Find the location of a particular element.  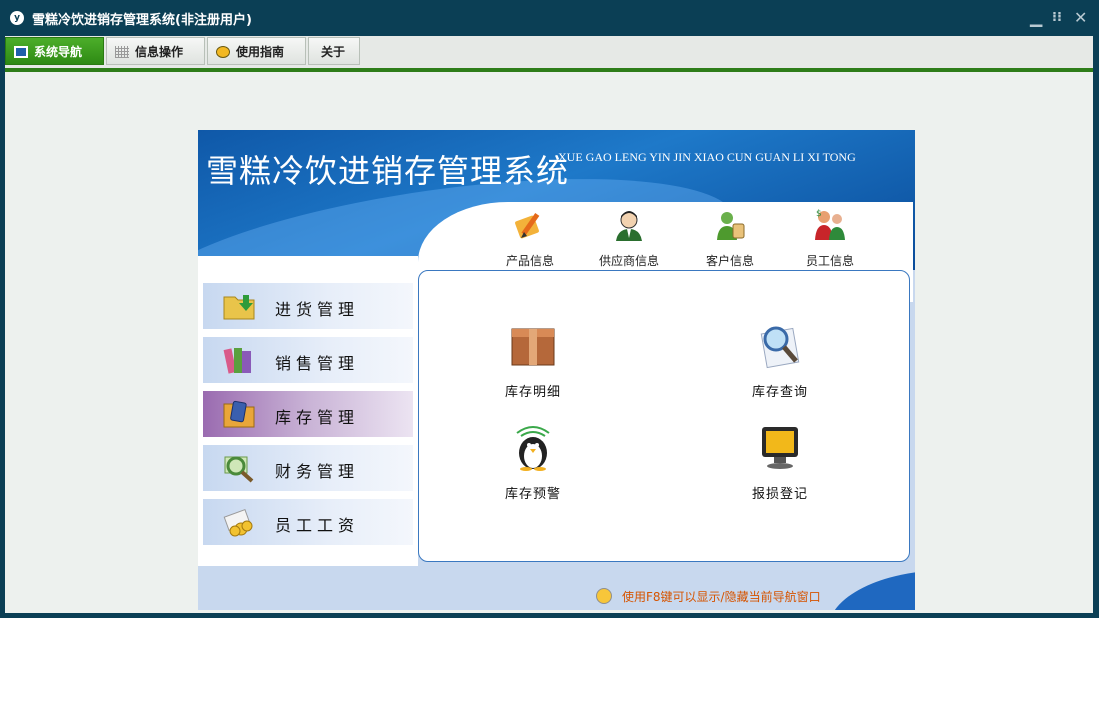

feature-label: 库存明细 is located at coordinates (532, 392).